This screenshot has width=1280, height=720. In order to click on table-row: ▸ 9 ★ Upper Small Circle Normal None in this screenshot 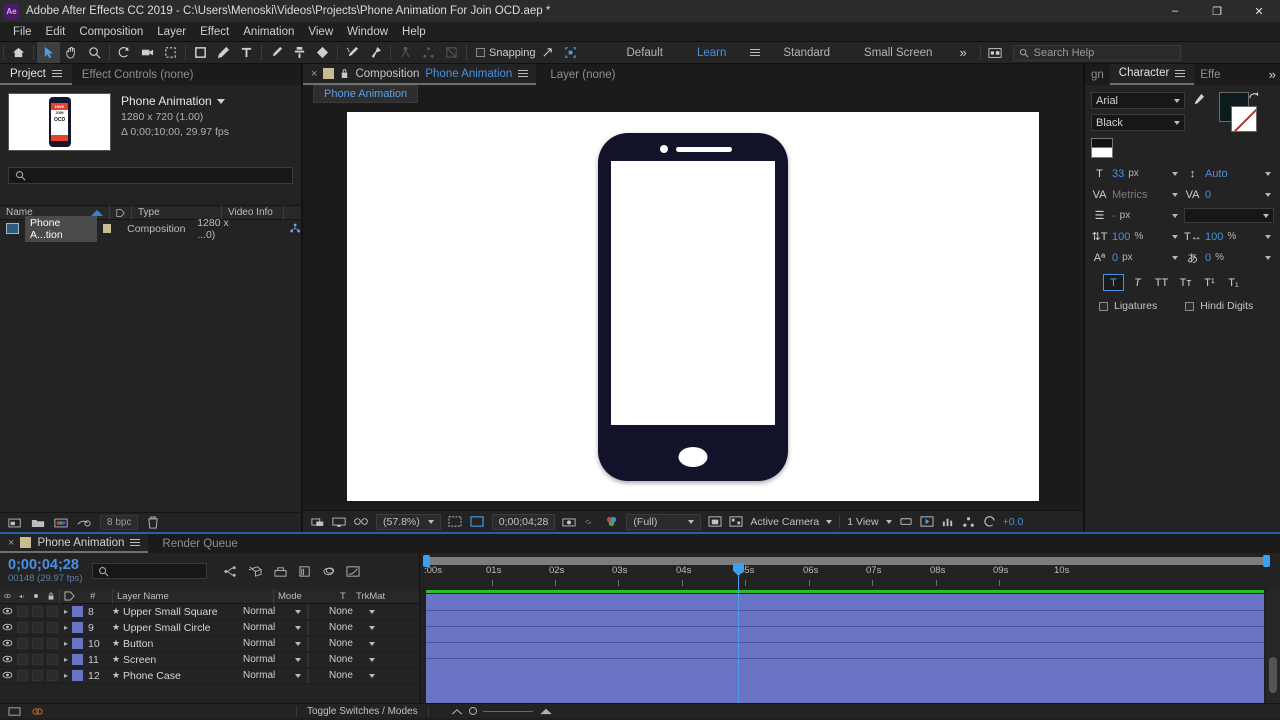, I will do `click(209, 628)`.